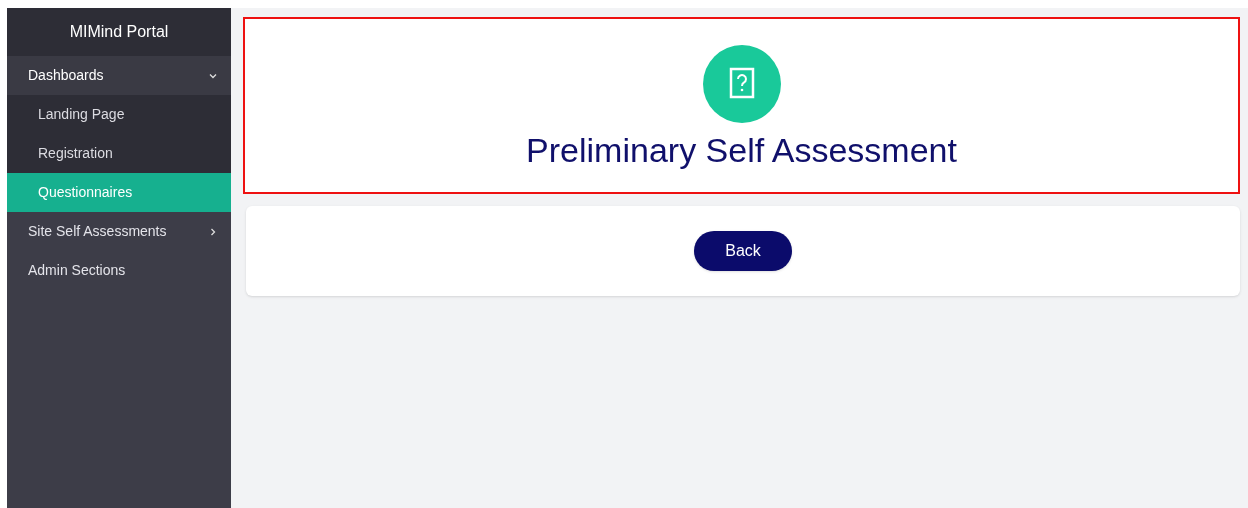 The height and width of the screenshot is (508, 1248). I want to click on sidebar-subitem: Landing Page, so click(119, 114).